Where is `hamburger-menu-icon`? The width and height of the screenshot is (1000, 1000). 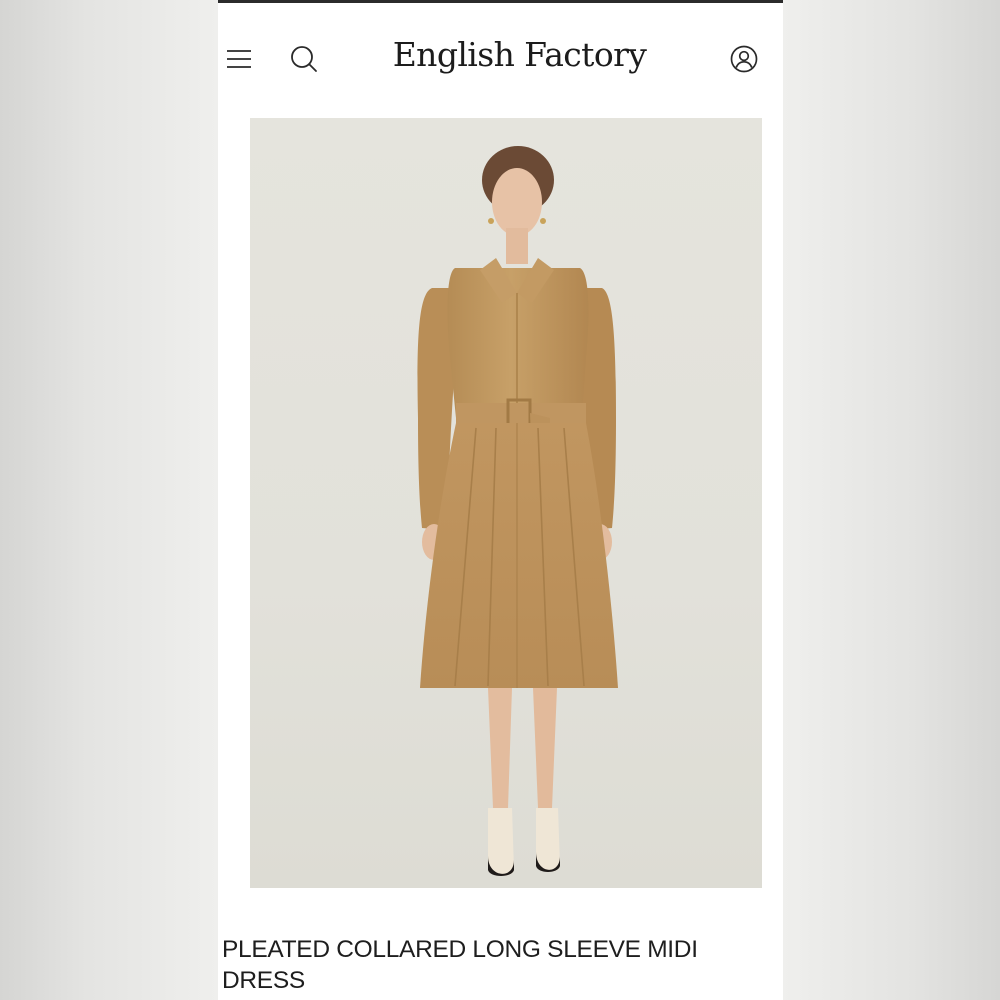 hamburger-menu-icon is located at coordinates (239, 59).